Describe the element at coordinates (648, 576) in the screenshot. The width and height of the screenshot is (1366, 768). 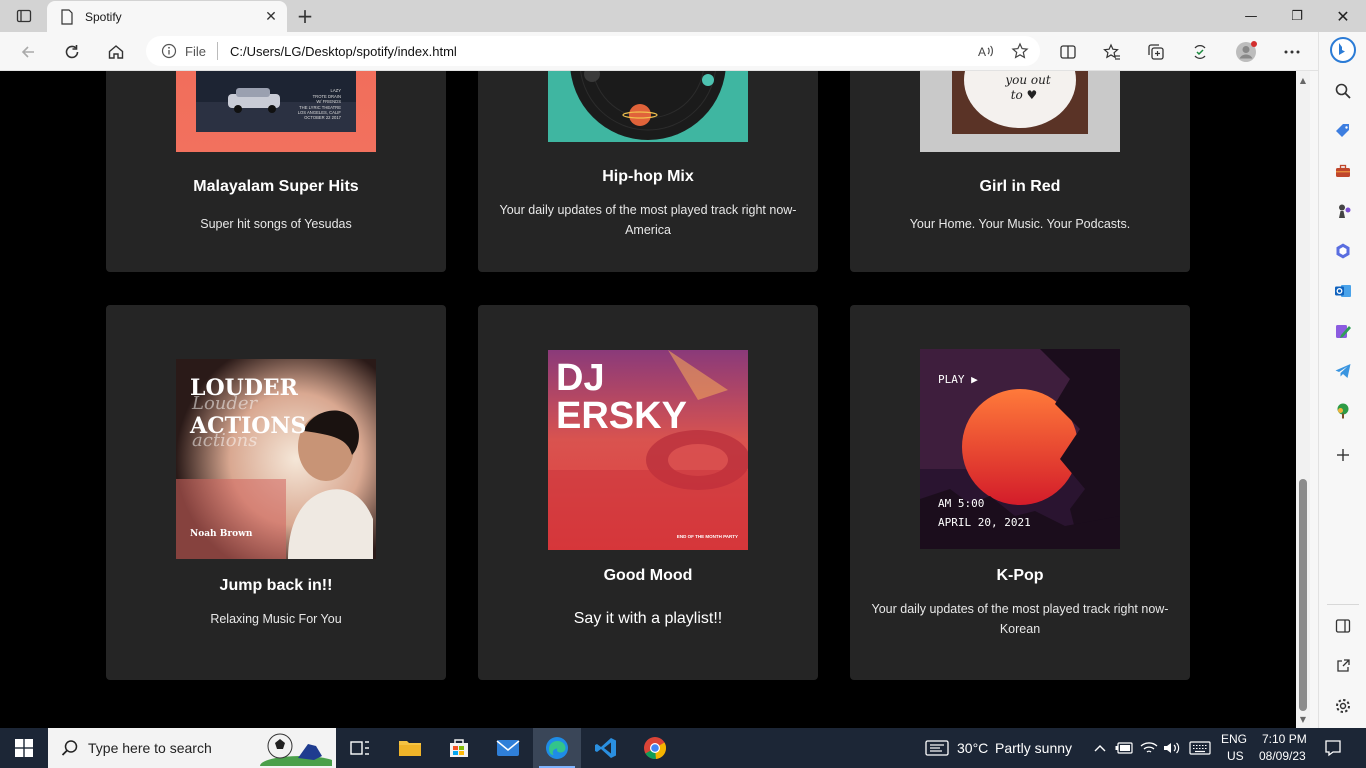
I see `playlist-title: Good Mood` at that location.